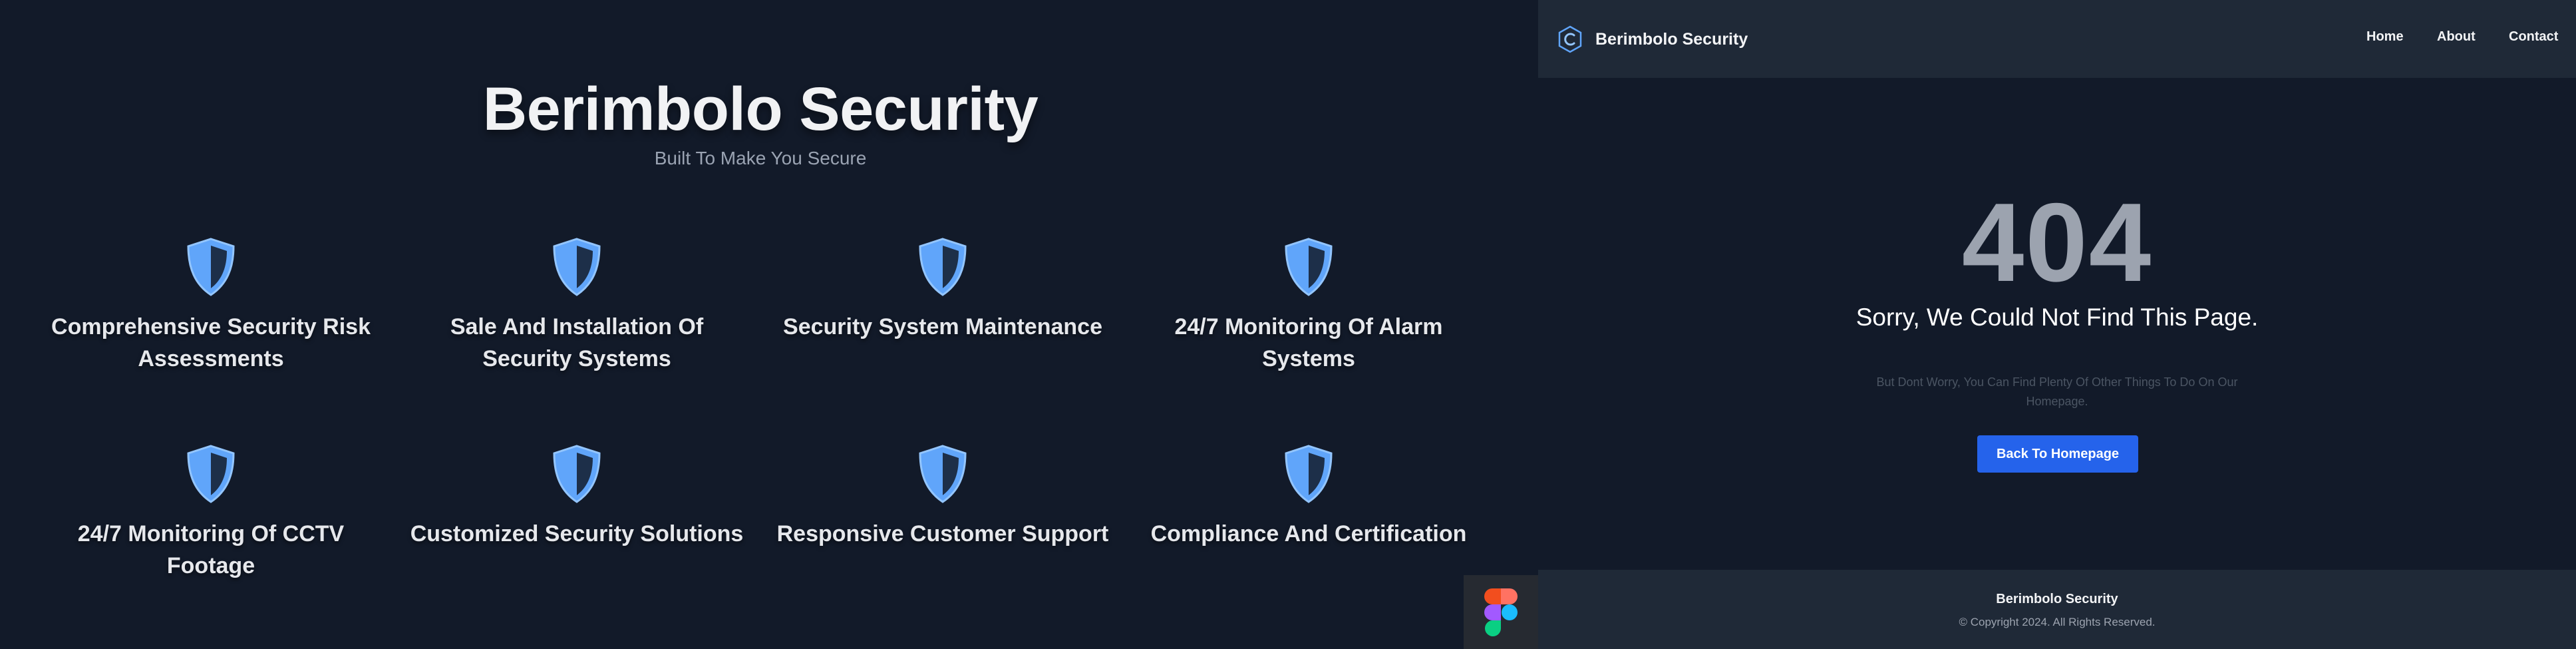 This screenshot has width=2576, height=649. I want to click on feature-label: Compliance And Certification, so click(1308, 533).